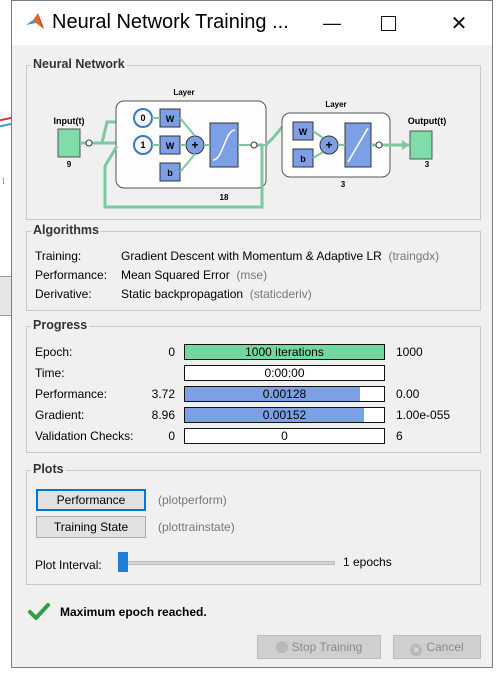  What do you see at coordinates (91, 527) in the screenshot?
I see `training-state-plot-button: Training State` at bounding box center [91, 527].